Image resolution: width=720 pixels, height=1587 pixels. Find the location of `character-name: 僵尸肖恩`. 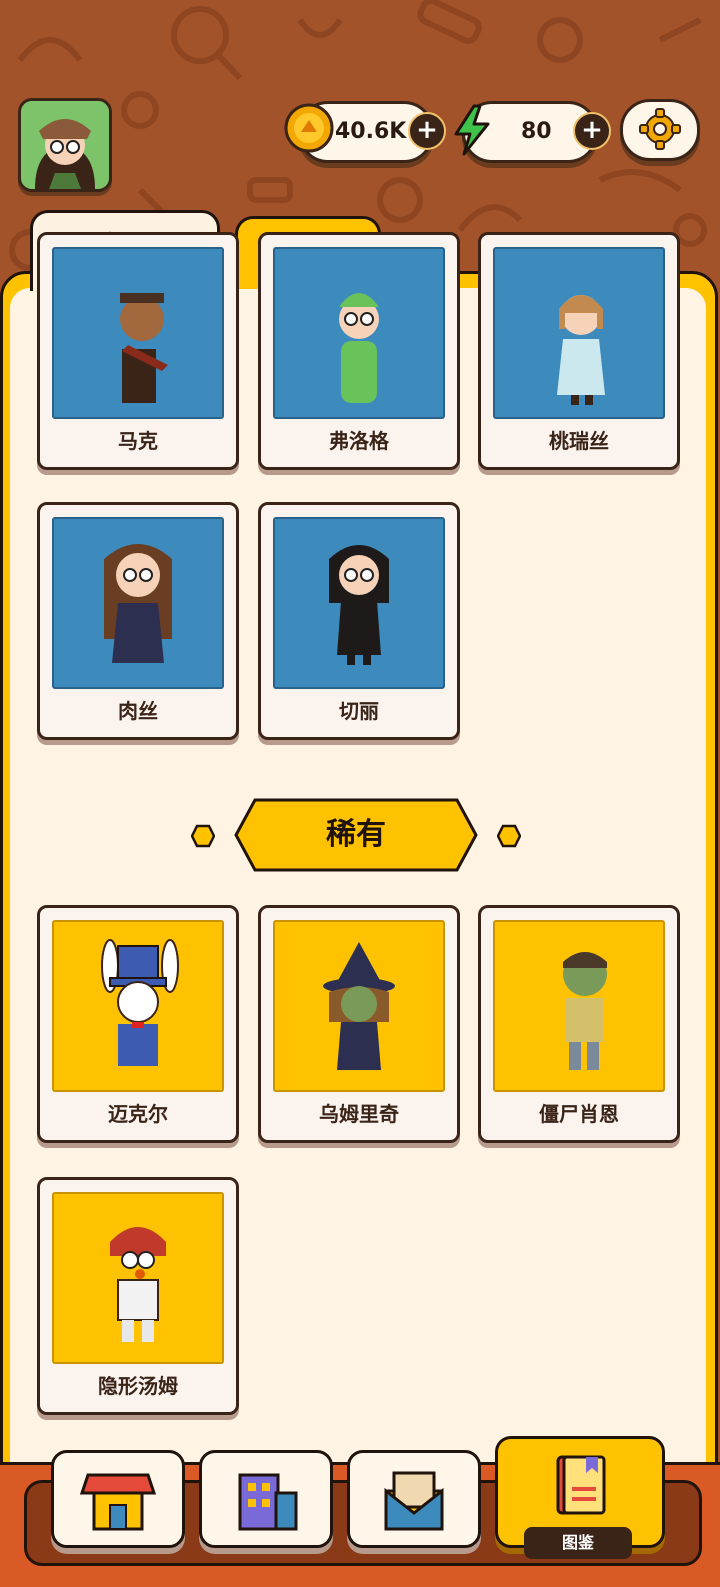

character-name: 僵尸肖恩 is located at coordinates (579, 1114).